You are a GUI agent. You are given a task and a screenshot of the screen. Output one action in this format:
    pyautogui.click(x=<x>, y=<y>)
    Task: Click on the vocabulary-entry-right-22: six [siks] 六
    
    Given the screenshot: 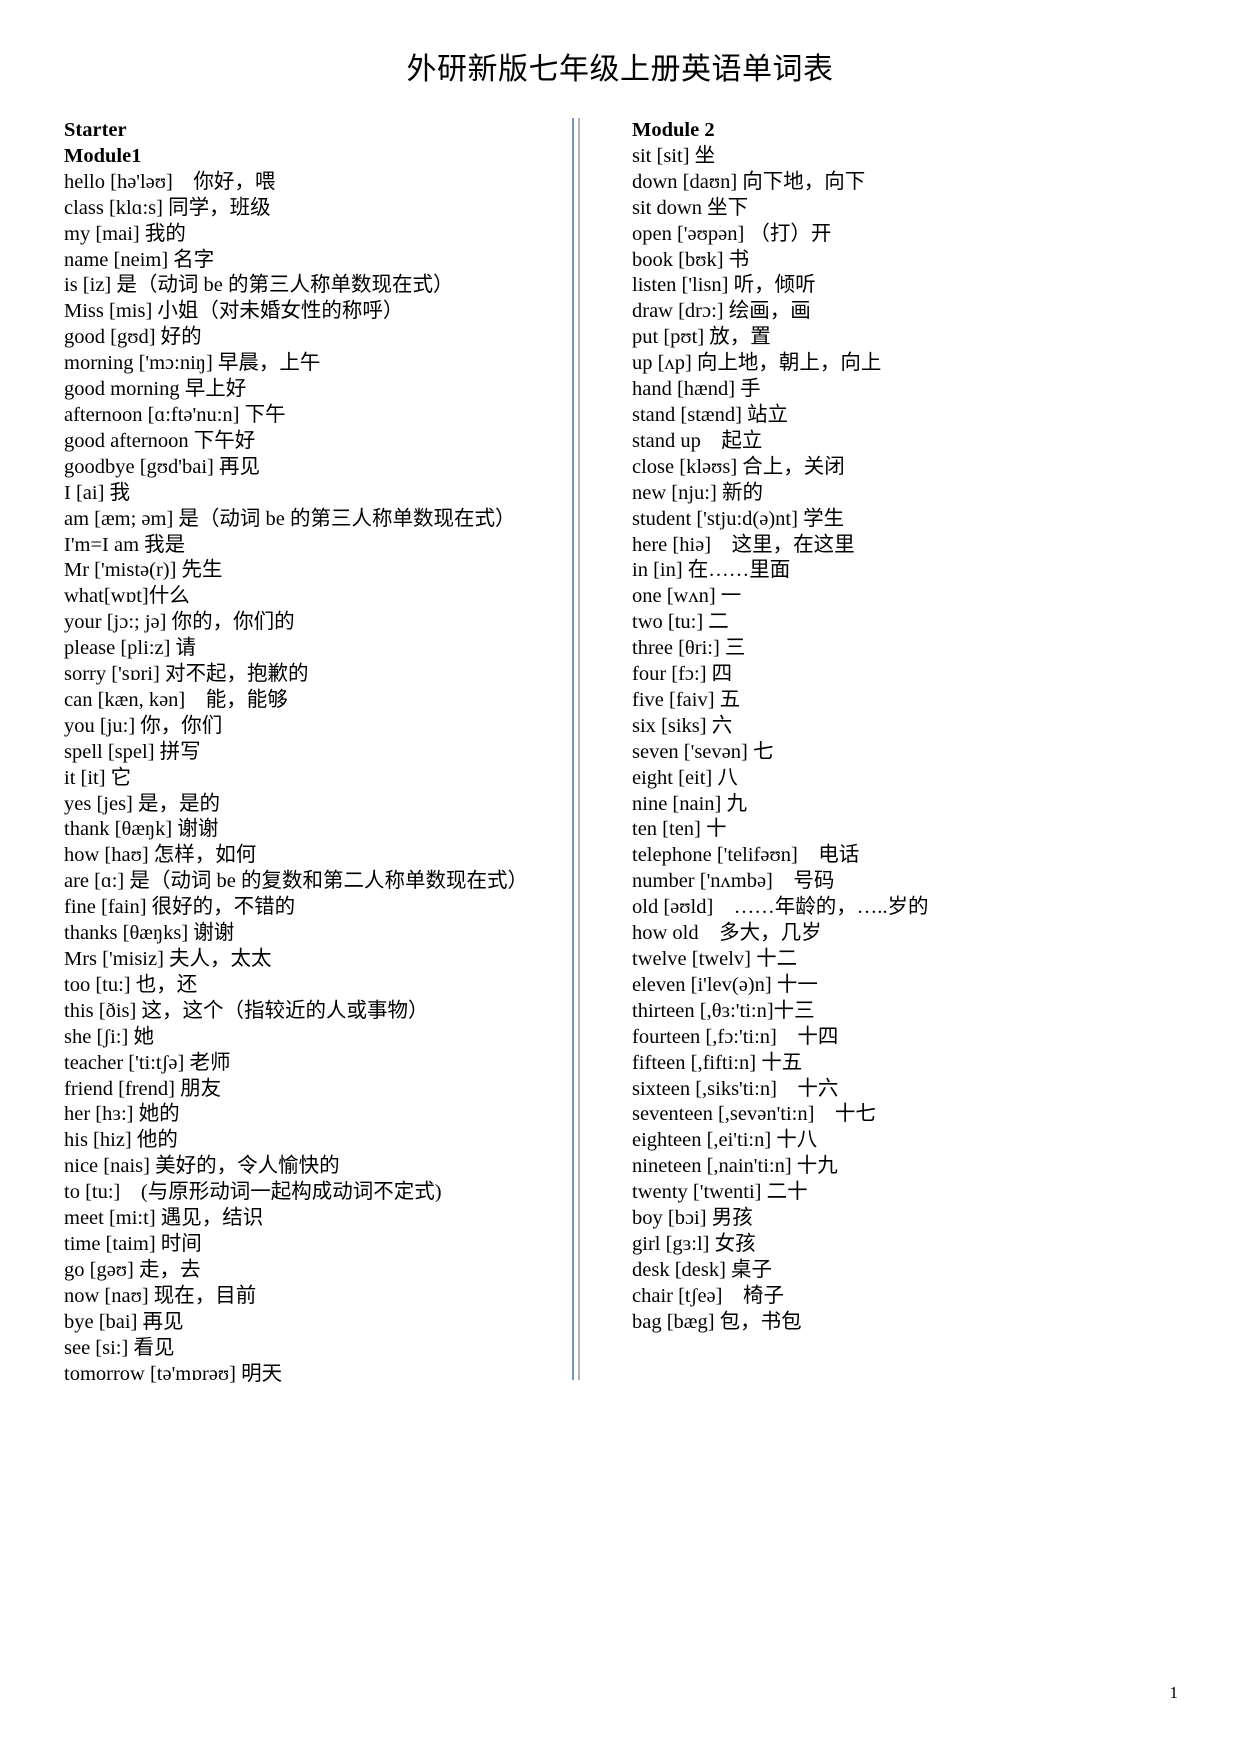 What is the action you would take?
    pyautogui.click(x=682, y=725)
    